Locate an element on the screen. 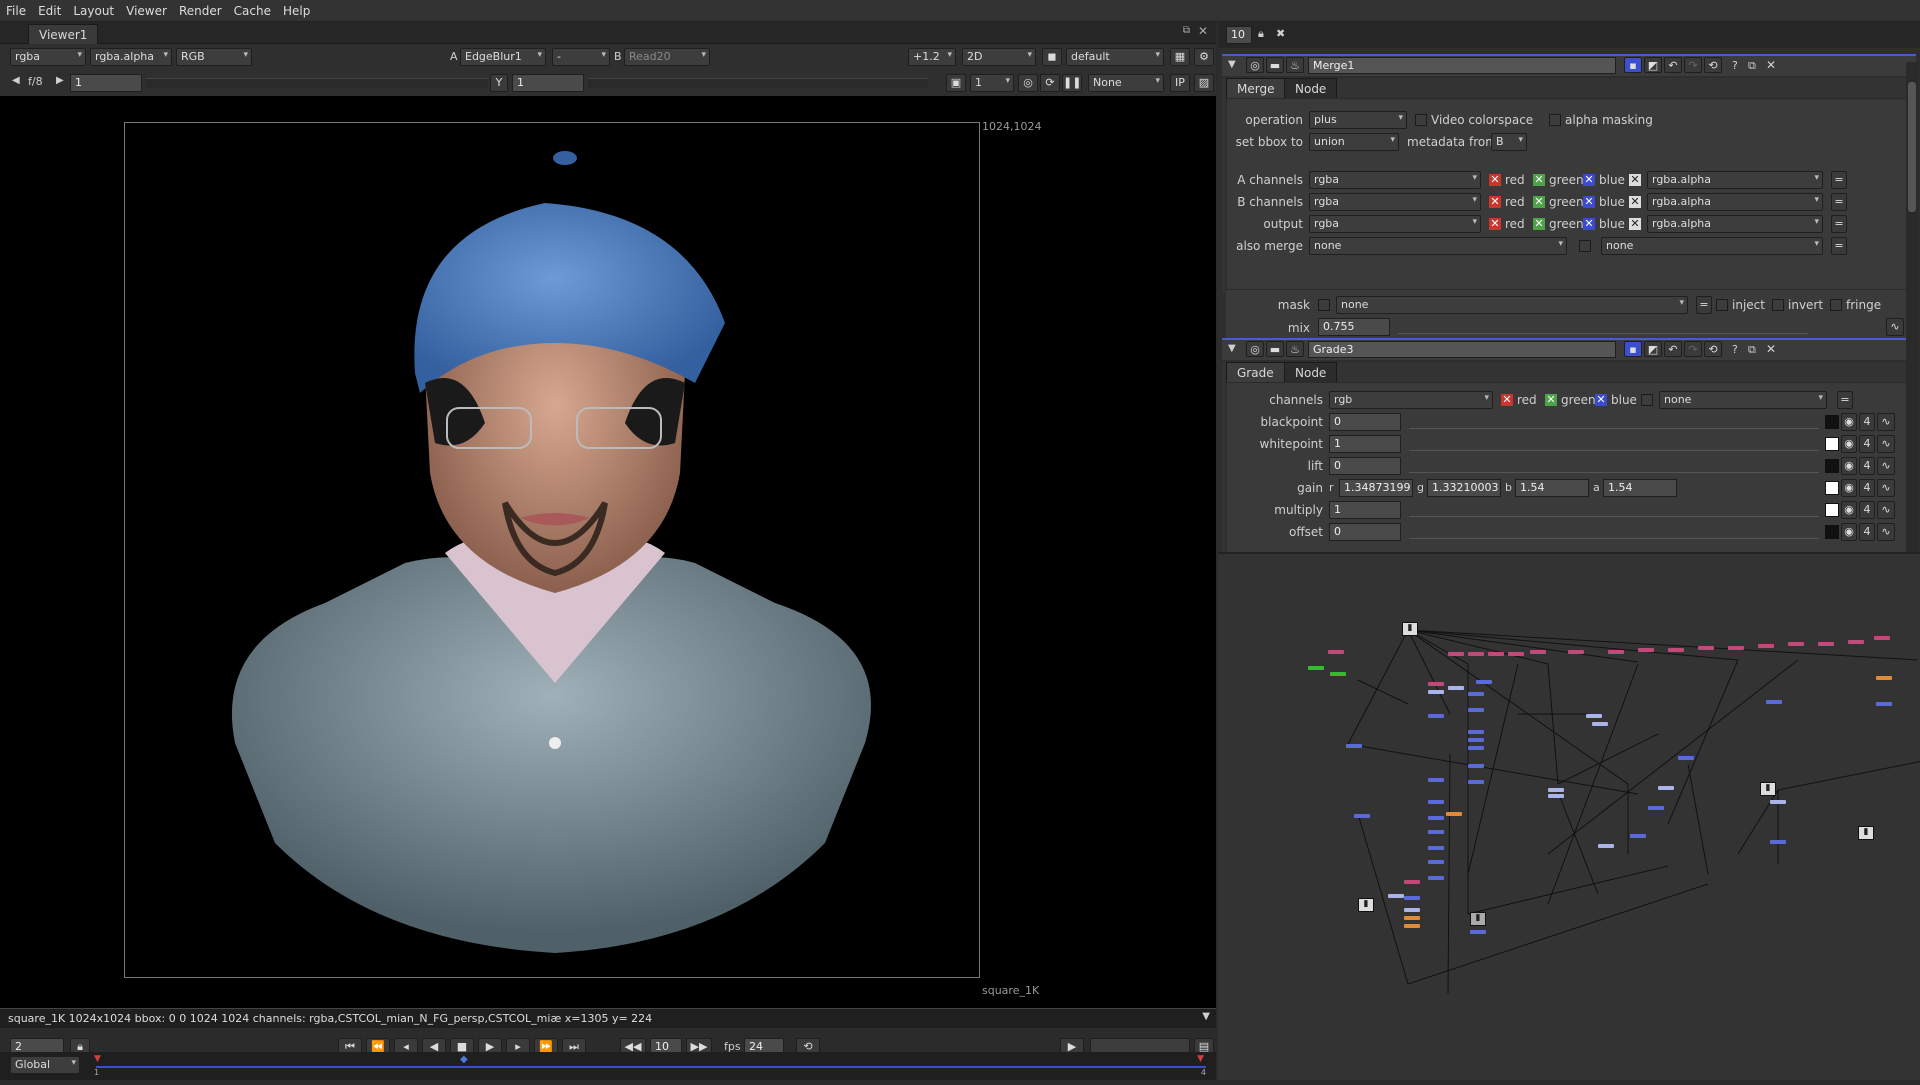 The image size is (1920, 1085). timeline-range-dropdown: Global is located at coordinates (45, 1065).